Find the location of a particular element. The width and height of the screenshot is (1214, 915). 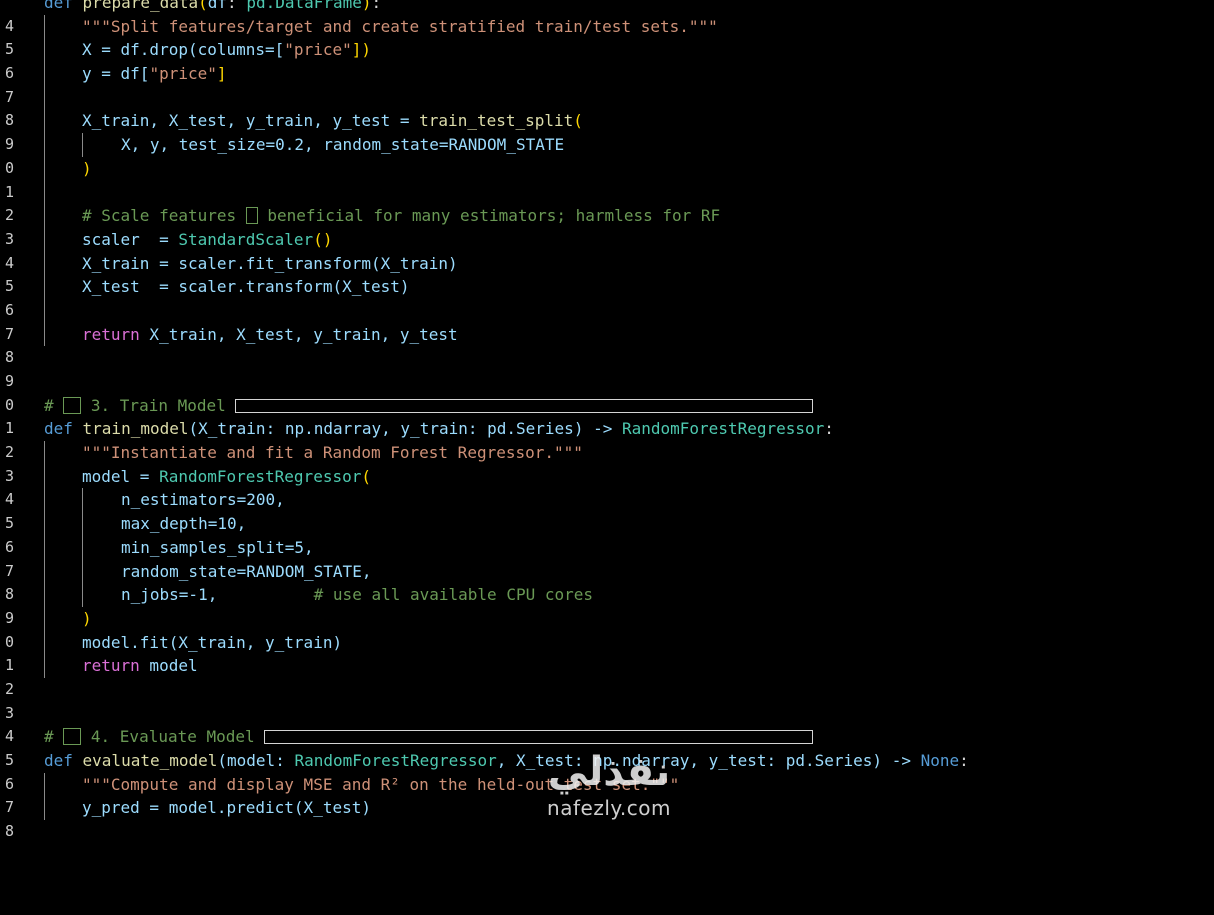

code-line: 4 def prepare_data(df: pd.DataFrame): is located at coordinates (607, 17).